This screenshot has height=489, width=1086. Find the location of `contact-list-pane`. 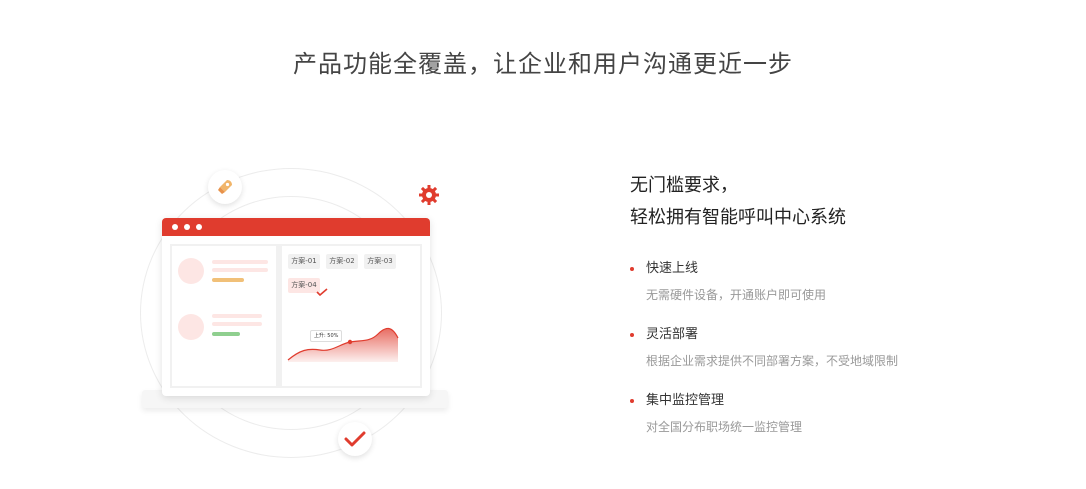

contact-list-pane is located at coordinates (224, 316).